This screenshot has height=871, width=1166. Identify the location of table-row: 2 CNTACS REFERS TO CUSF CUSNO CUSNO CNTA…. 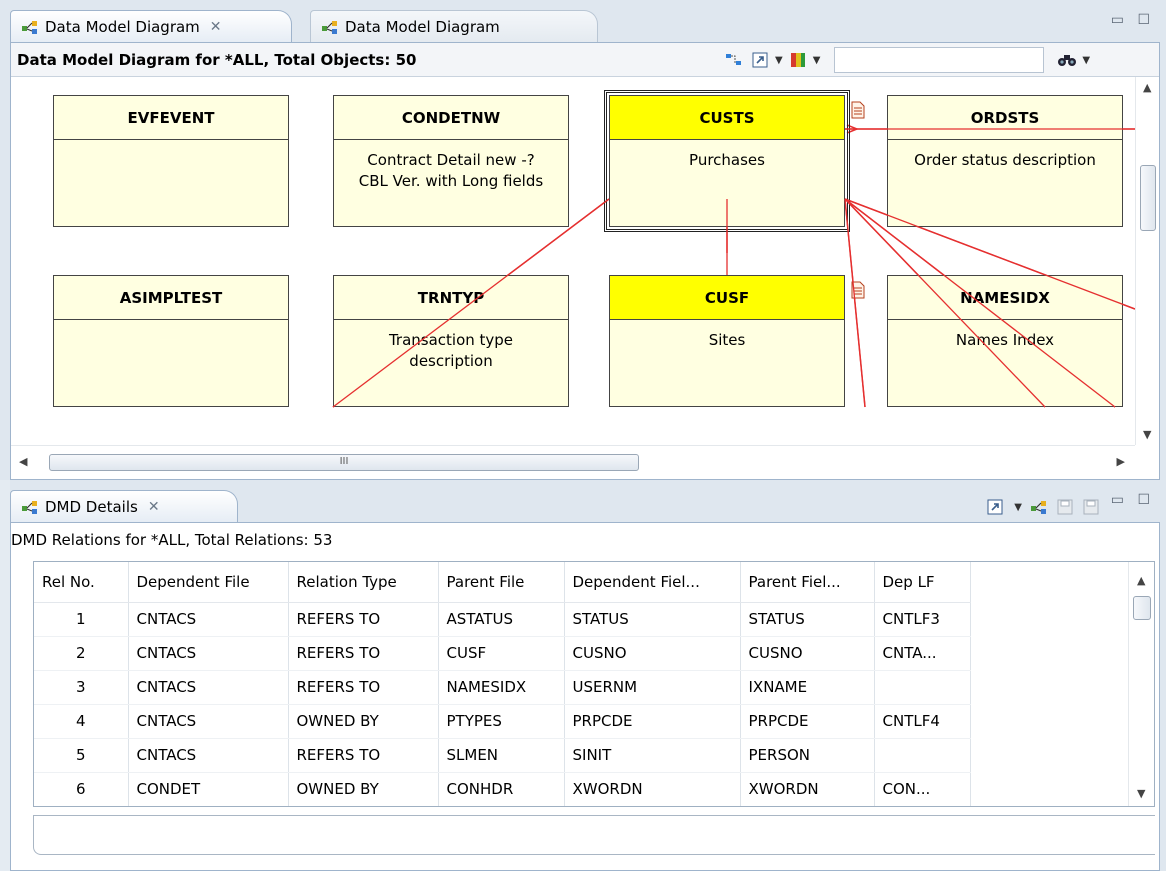
(502, 653).